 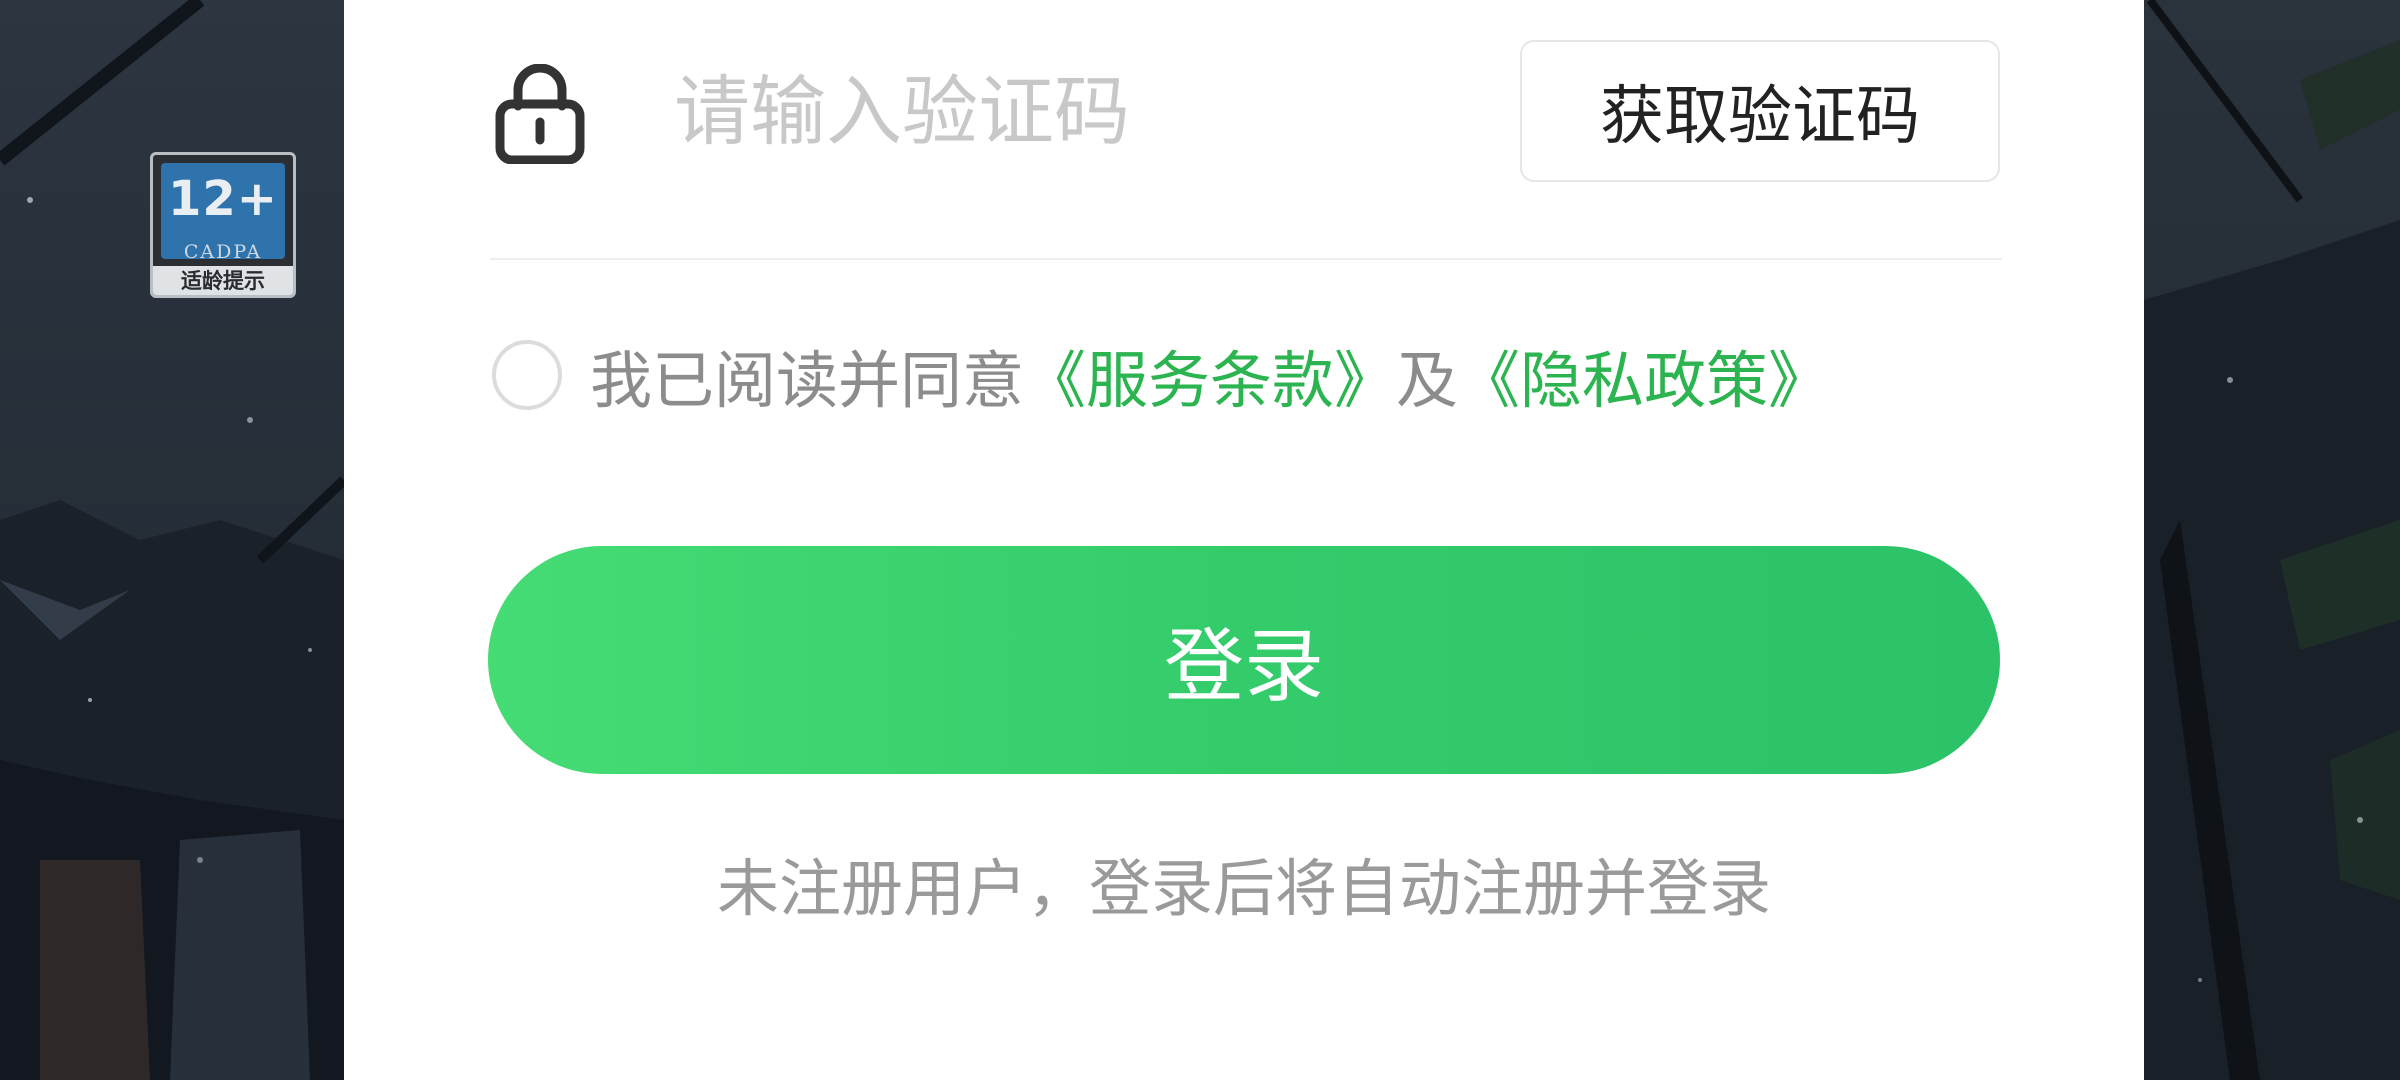 I want to click on agreement-connector: 及, so click(x=1427, y=380).